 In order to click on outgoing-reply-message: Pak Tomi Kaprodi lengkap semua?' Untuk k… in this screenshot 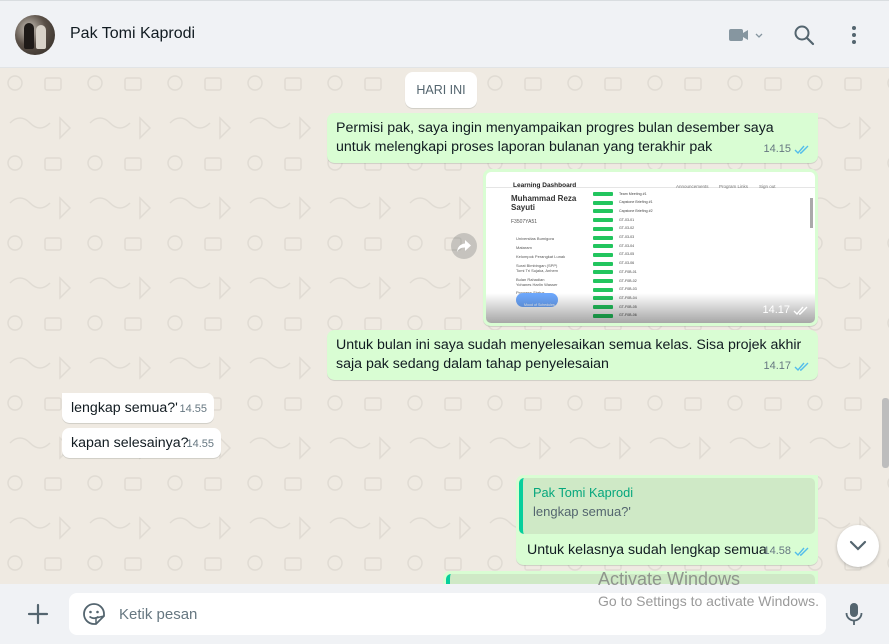, I will do `click(667, 520)`.